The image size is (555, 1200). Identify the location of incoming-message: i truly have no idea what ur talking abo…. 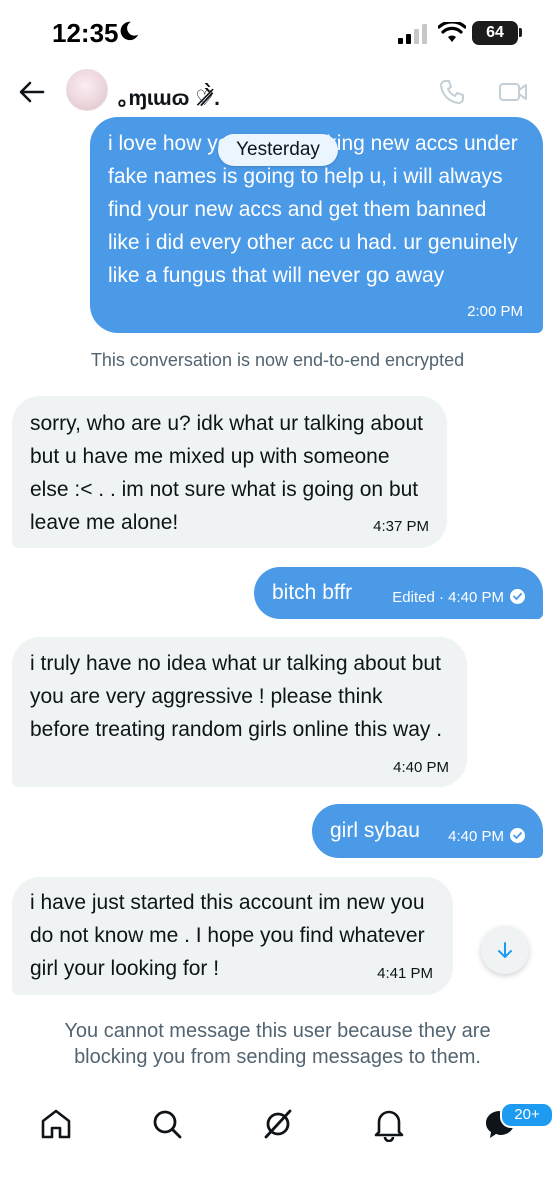
(239, 712).